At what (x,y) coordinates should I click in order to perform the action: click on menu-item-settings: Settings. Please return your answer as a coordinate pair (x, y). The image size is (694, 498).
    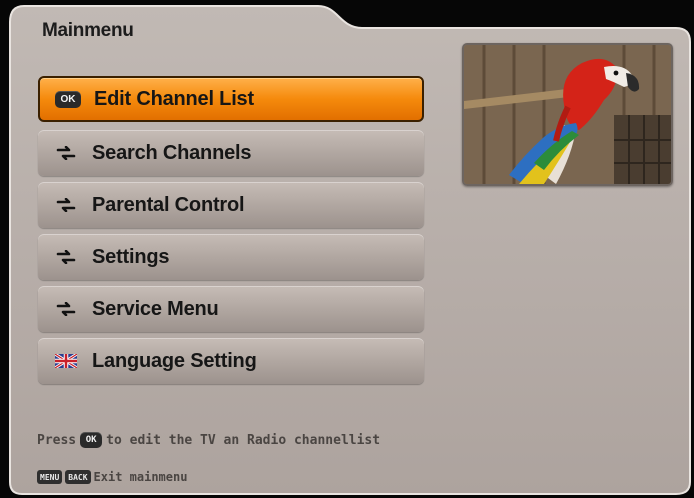
    Looking at the image, I should click on (231, 257).